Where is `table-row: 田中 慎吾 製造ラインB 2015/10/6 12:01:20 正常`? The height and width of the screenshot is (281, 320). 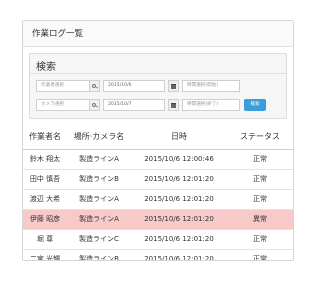 table-row: 田中 慎吾 製造ラインB 2015/10/6 12:01:20 正常 is located at coordinates (158, 178).